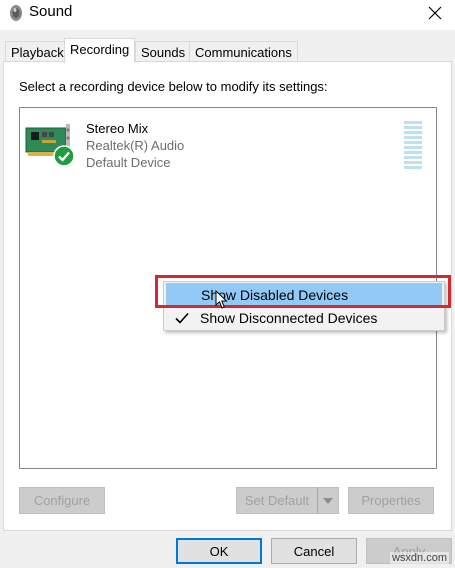  I want to click on tab-communications: Communications, so click(243, 51).